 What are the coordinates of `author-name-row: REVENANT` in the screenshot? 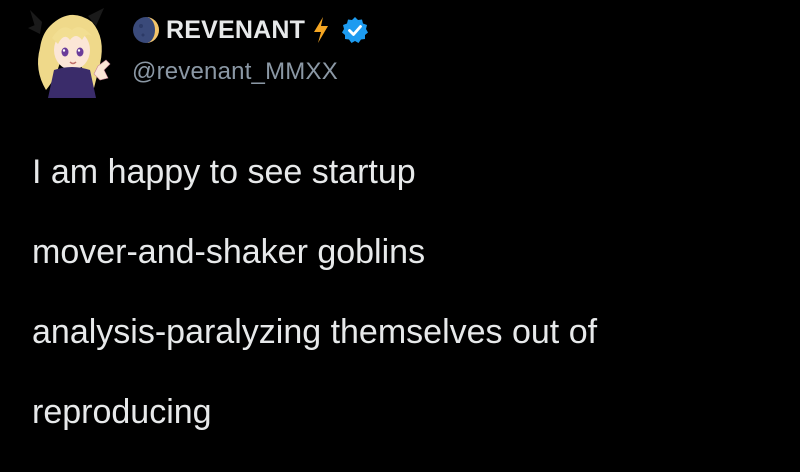 It's located at (250, 30).